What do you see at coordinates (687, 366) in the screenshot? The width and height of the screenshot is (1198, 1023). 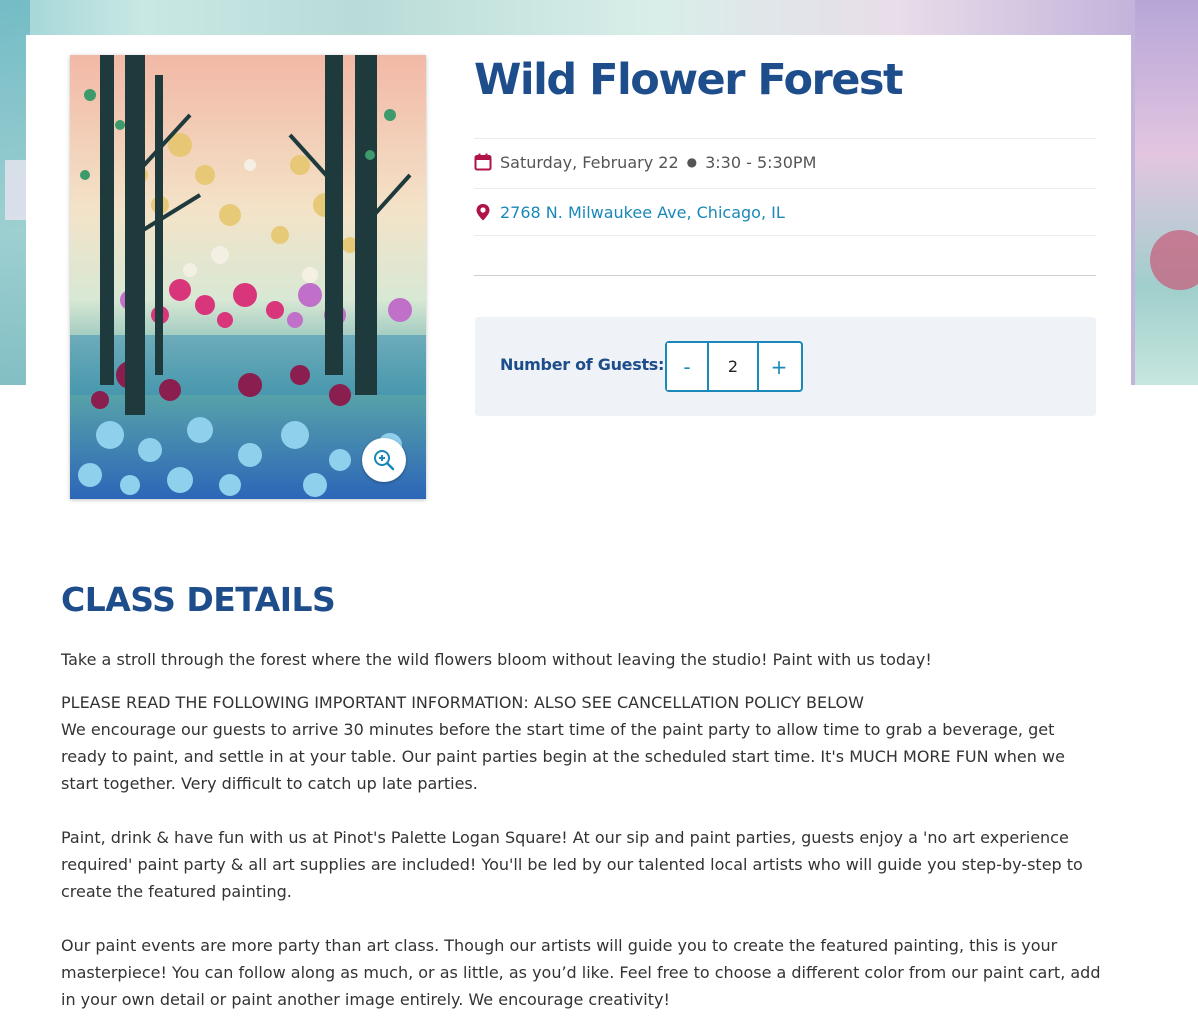 I see `decrease-guests-button: -` at bounding box center [687, 366].